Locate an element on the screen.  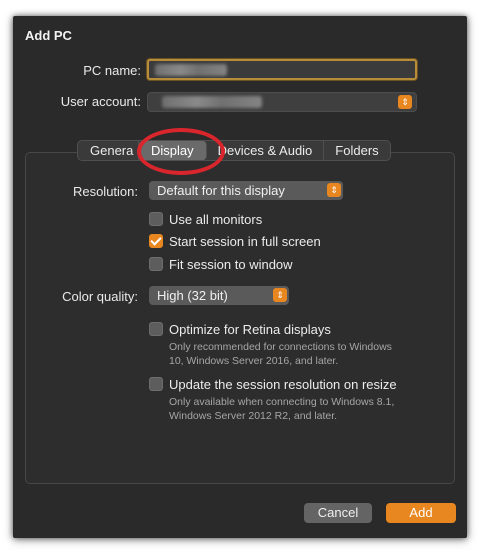
fit-to-window-checkbox is located at coordinates (156, 264).